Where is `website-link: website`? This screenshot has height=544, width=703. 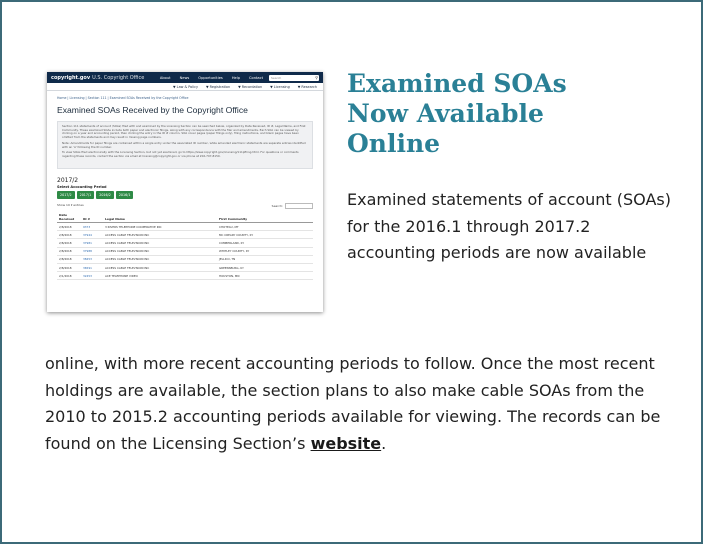 website-link: website is located at coordinates (346, 443).